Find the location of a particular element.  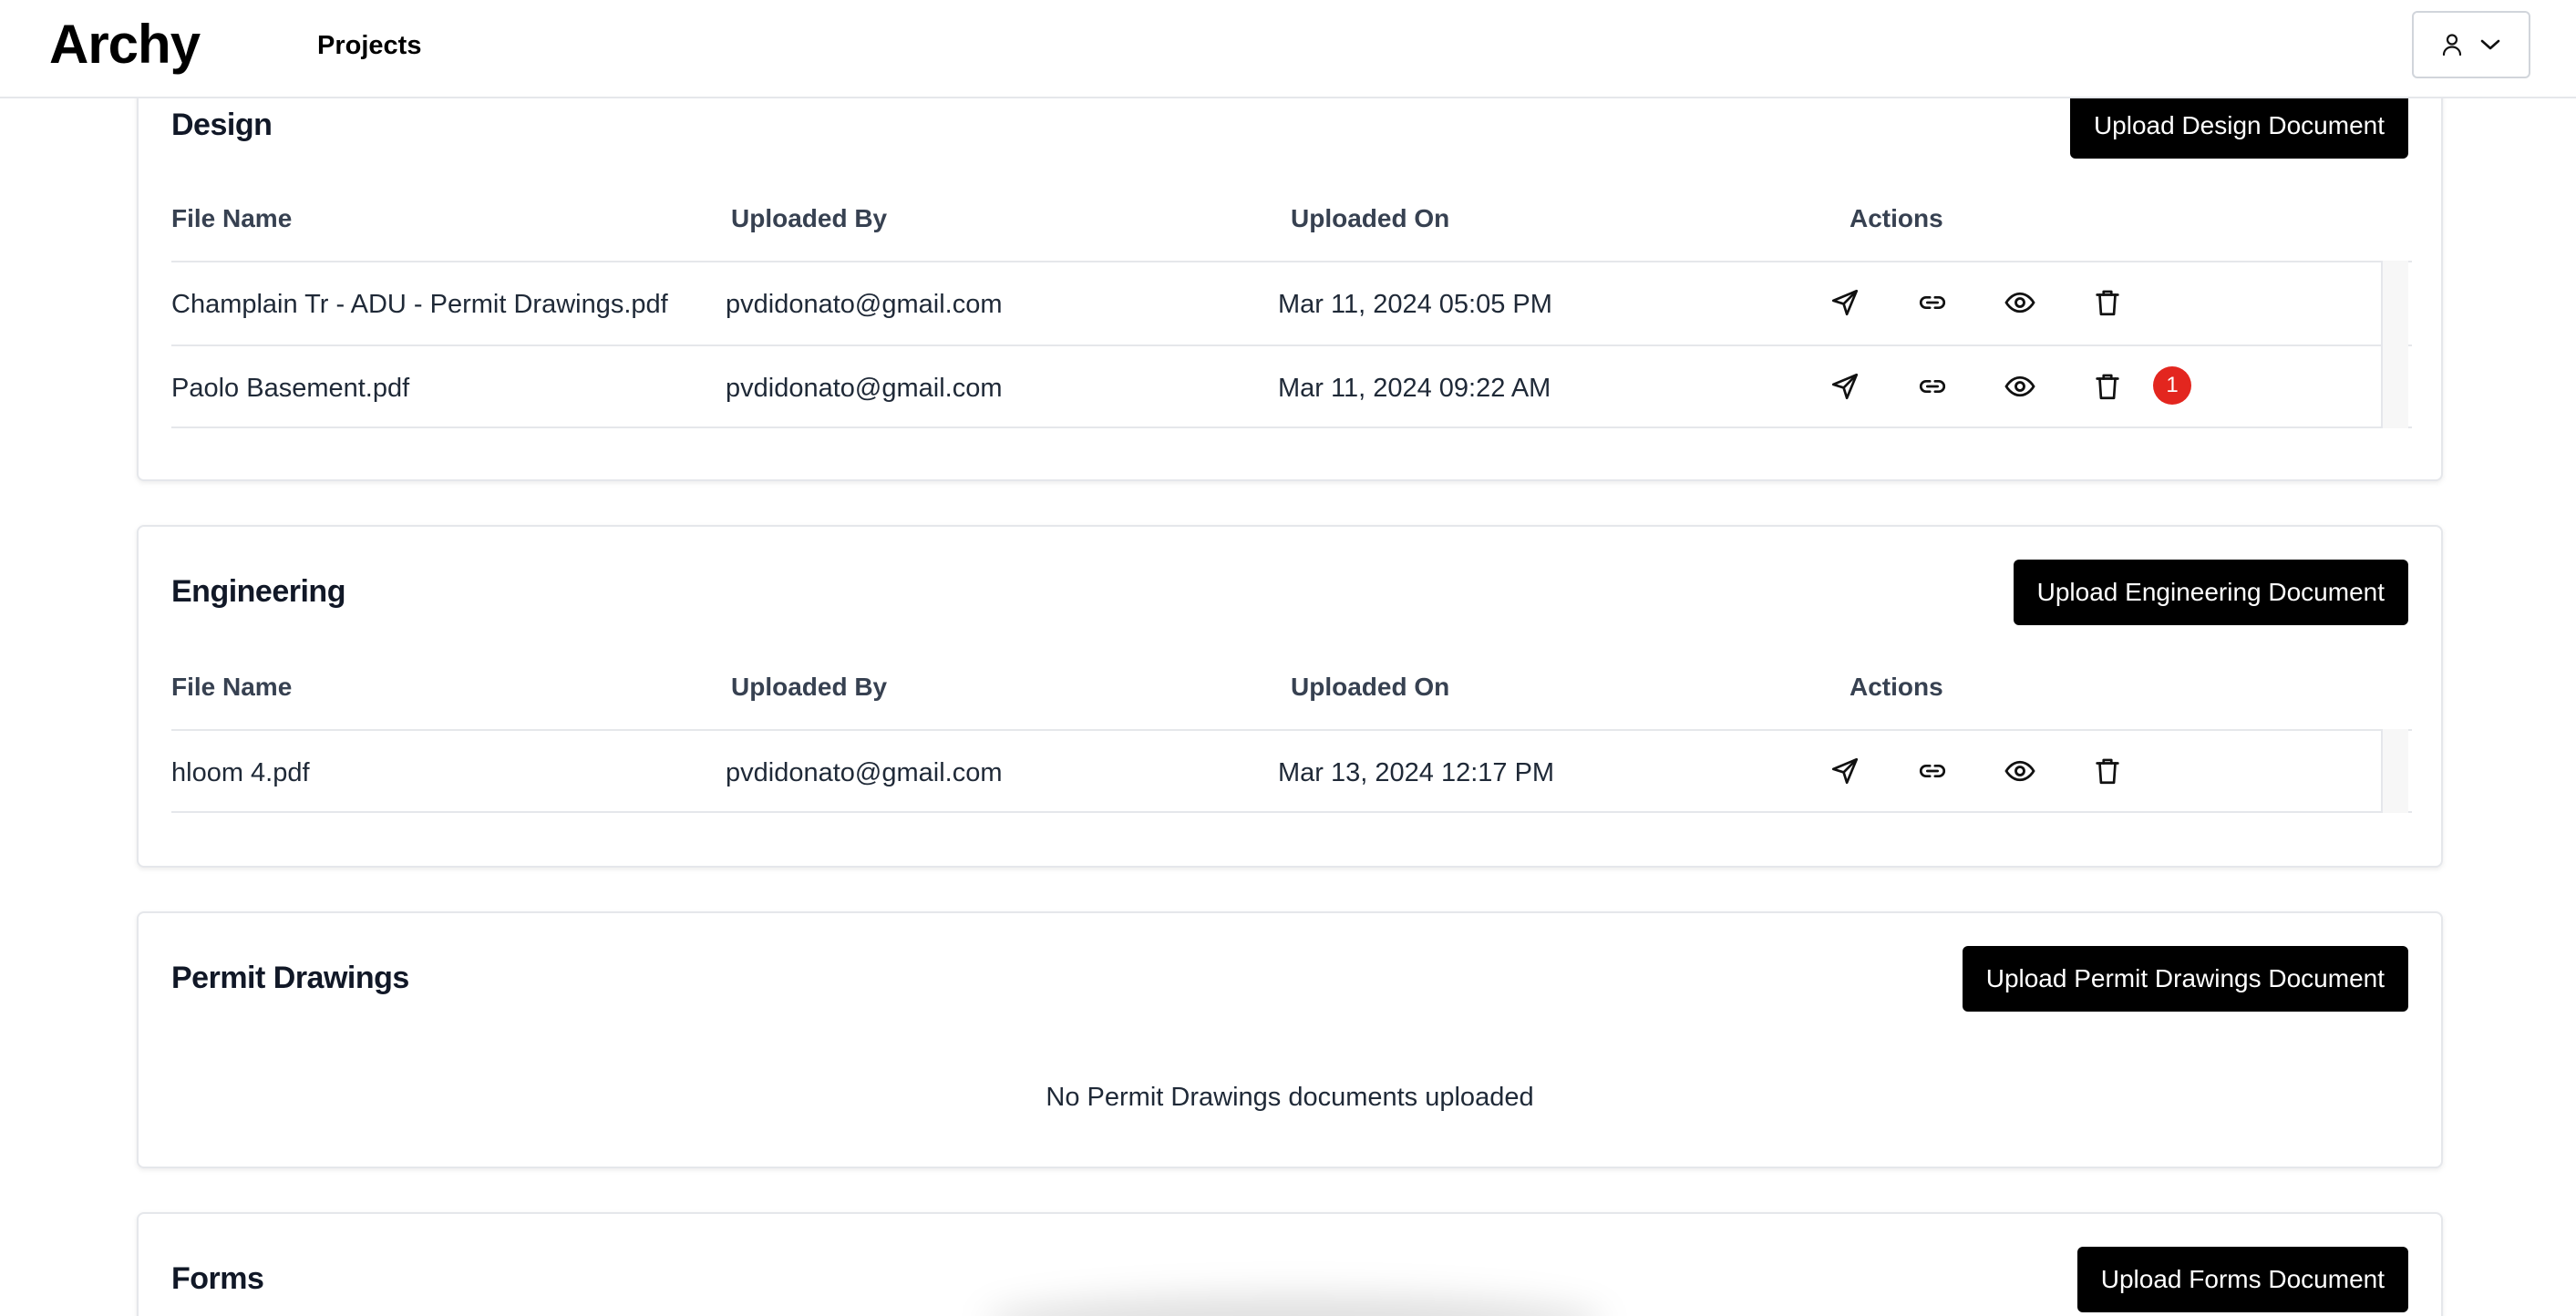

user-icon is located at coordinates (2452, 45).